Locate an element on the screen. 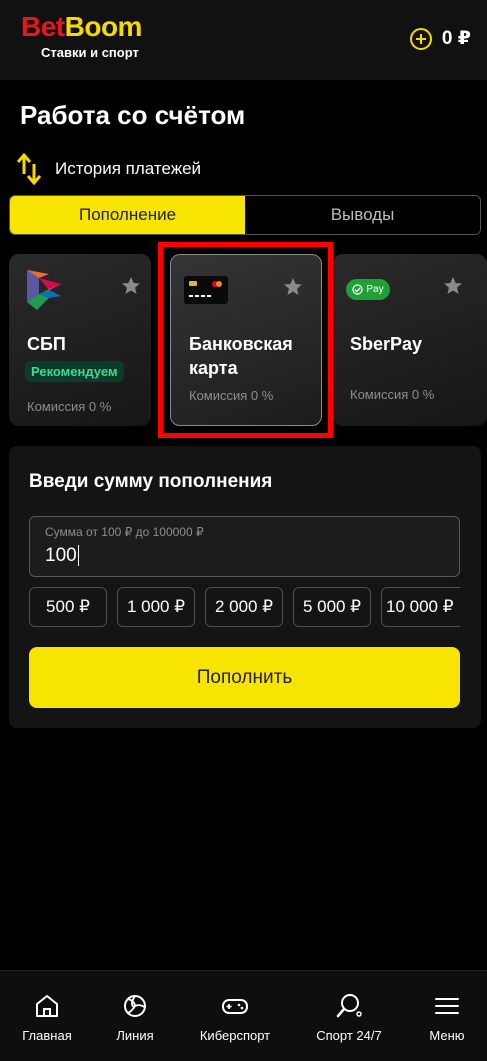  nav-item-sport-24-7: Спорт 24/7 is located at coordinates (349, 1016).